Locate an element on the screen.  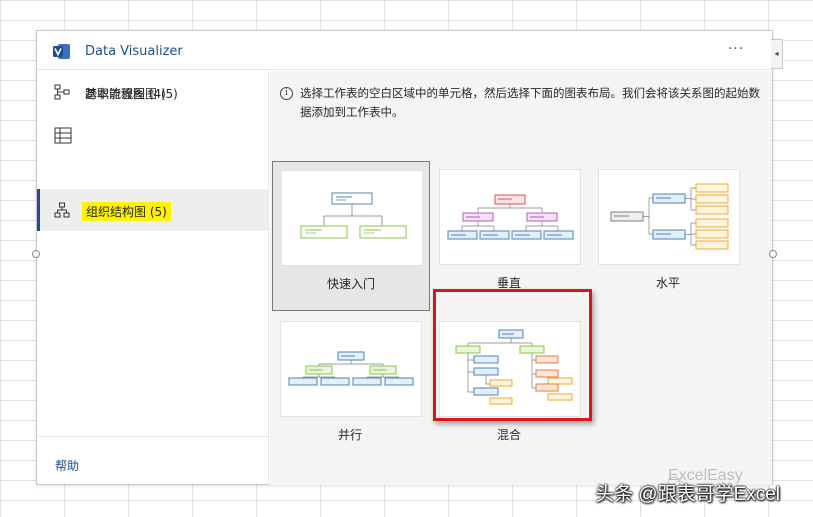
help-bar: 帮助 is located at coordinates (152, 460).